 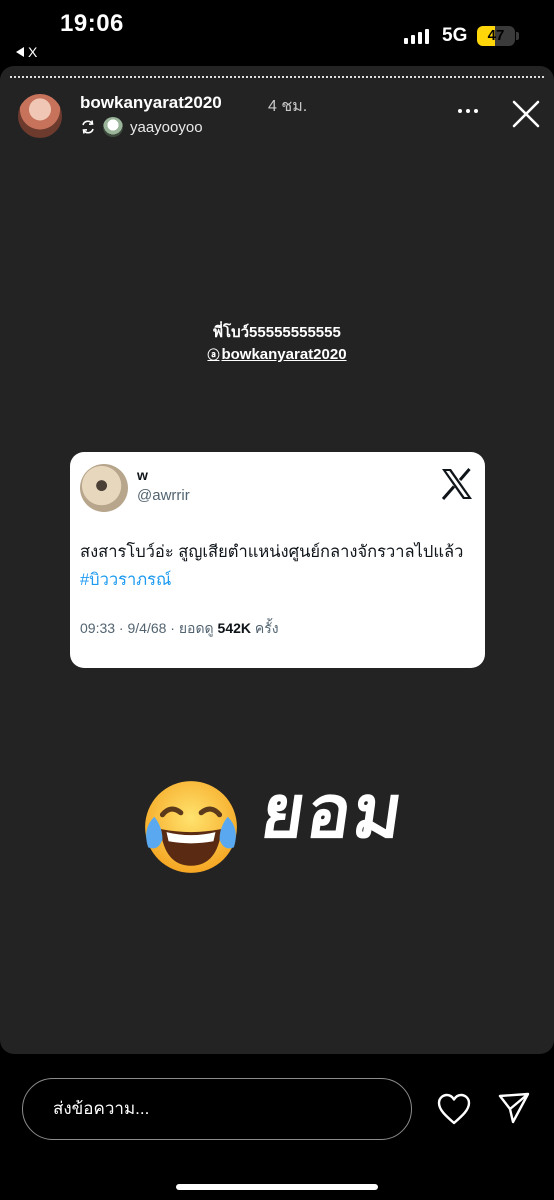 What do you see at coordinates (277, 1187) in the screenshot?
I see `home-indicator` at bounding box center [277, 1187].